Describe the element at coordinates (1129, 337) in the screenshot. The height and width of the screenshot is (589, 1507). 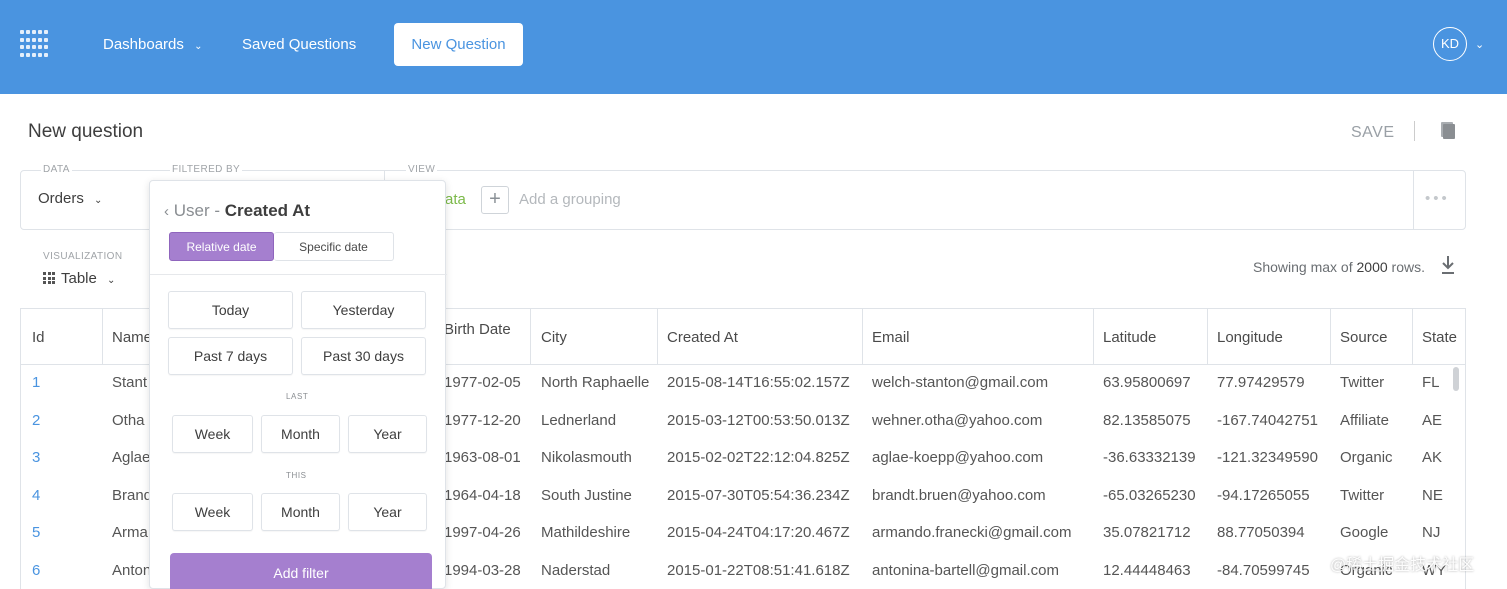
I see `column-header-latitude: Latitude` at that location.